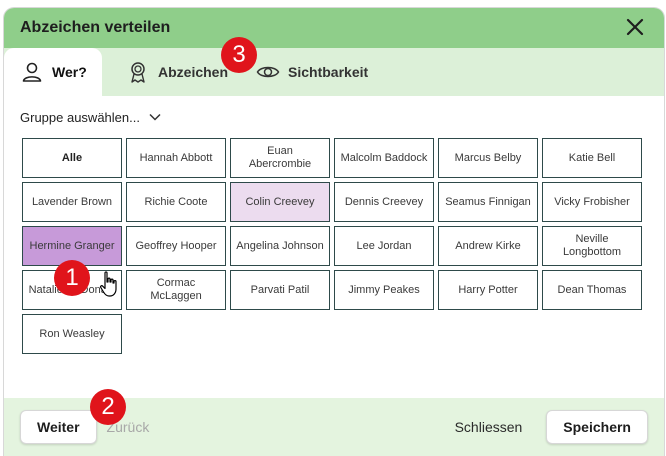 The width and height of the screenshot is (666, 456). Describe the element at coordinates (384, 158) in the screenshot. I see `student-cell: Malcolm Baddock` at that location.